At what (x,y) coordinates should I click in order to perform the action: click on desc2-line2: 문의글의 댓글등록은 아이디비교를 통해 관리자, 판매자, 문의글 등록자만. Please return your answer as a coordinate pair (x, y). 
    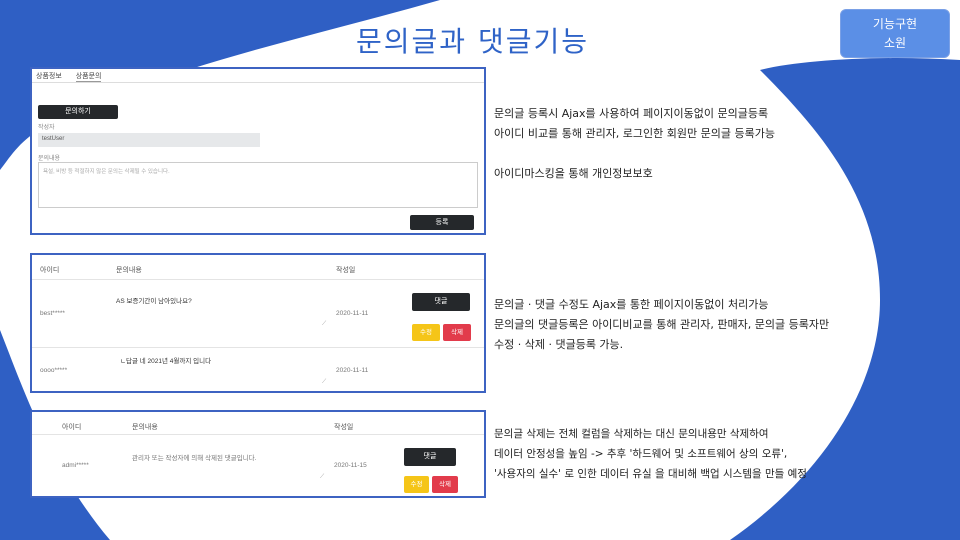
    Looking at the image, I should click on (662, 324).